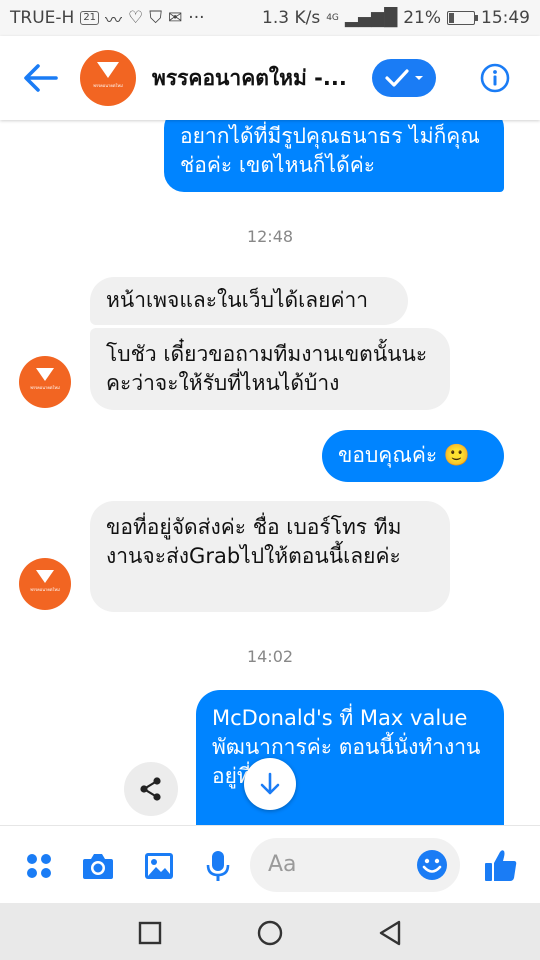  Describe the element at coordinates (282, 864) in the screenshot. I see `message-input-placeholder: Aa` at that location.